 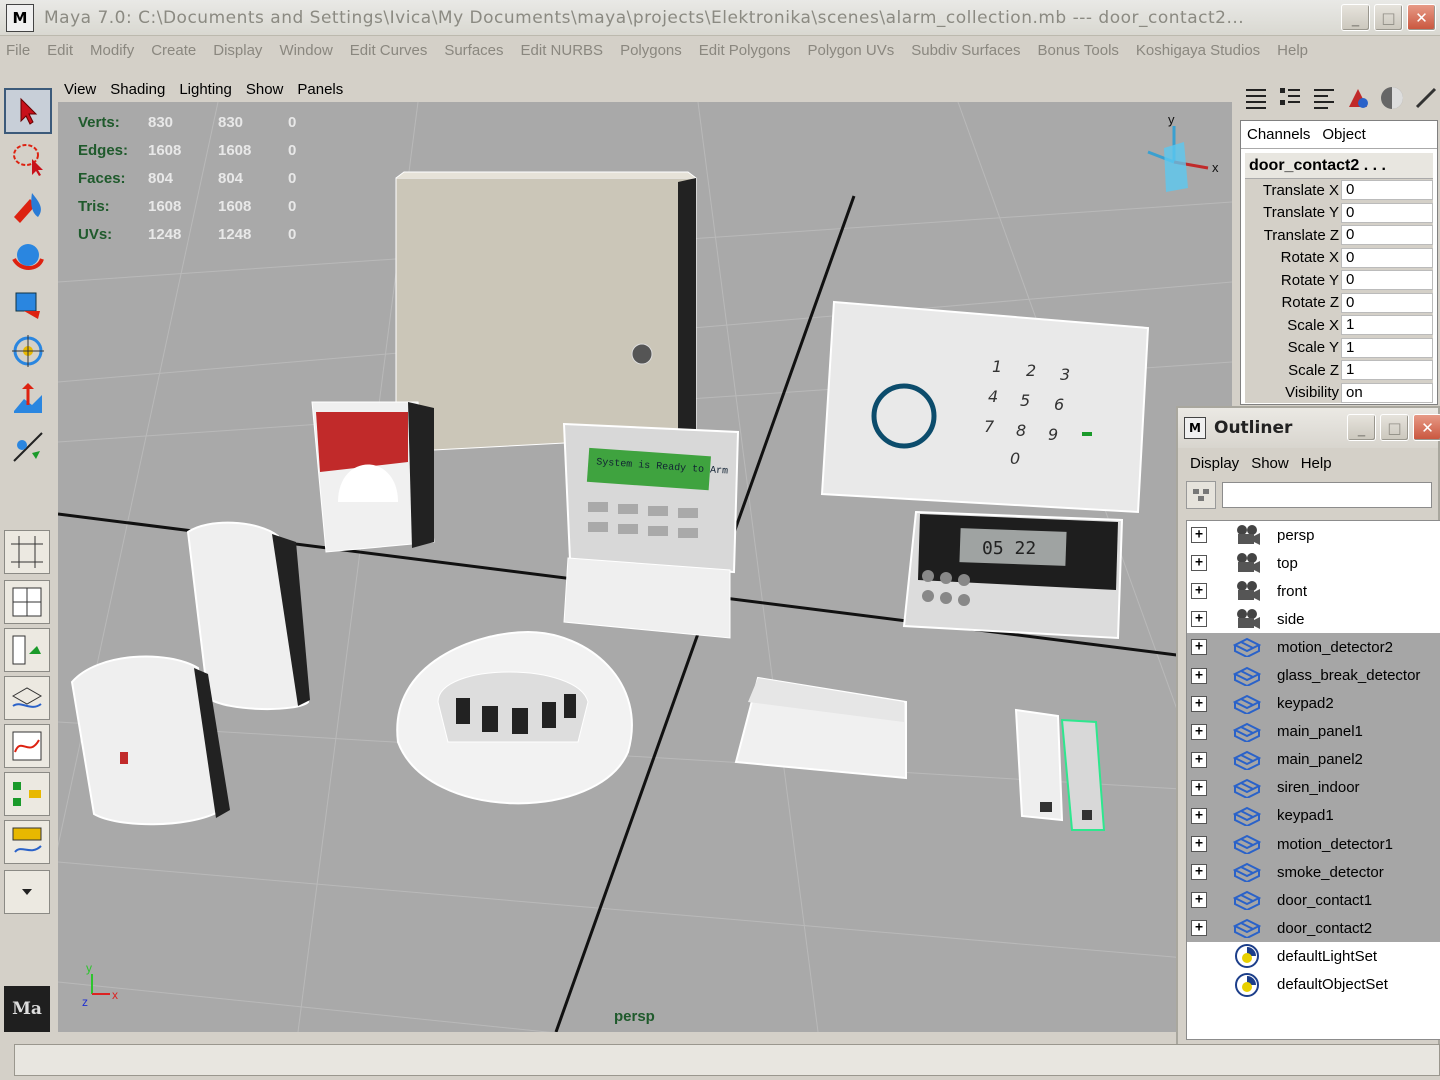 What do you see at coordinates (28, 159) in the screenshot?
I see `lasso-tool-icon` at bounding box center [28, 159].